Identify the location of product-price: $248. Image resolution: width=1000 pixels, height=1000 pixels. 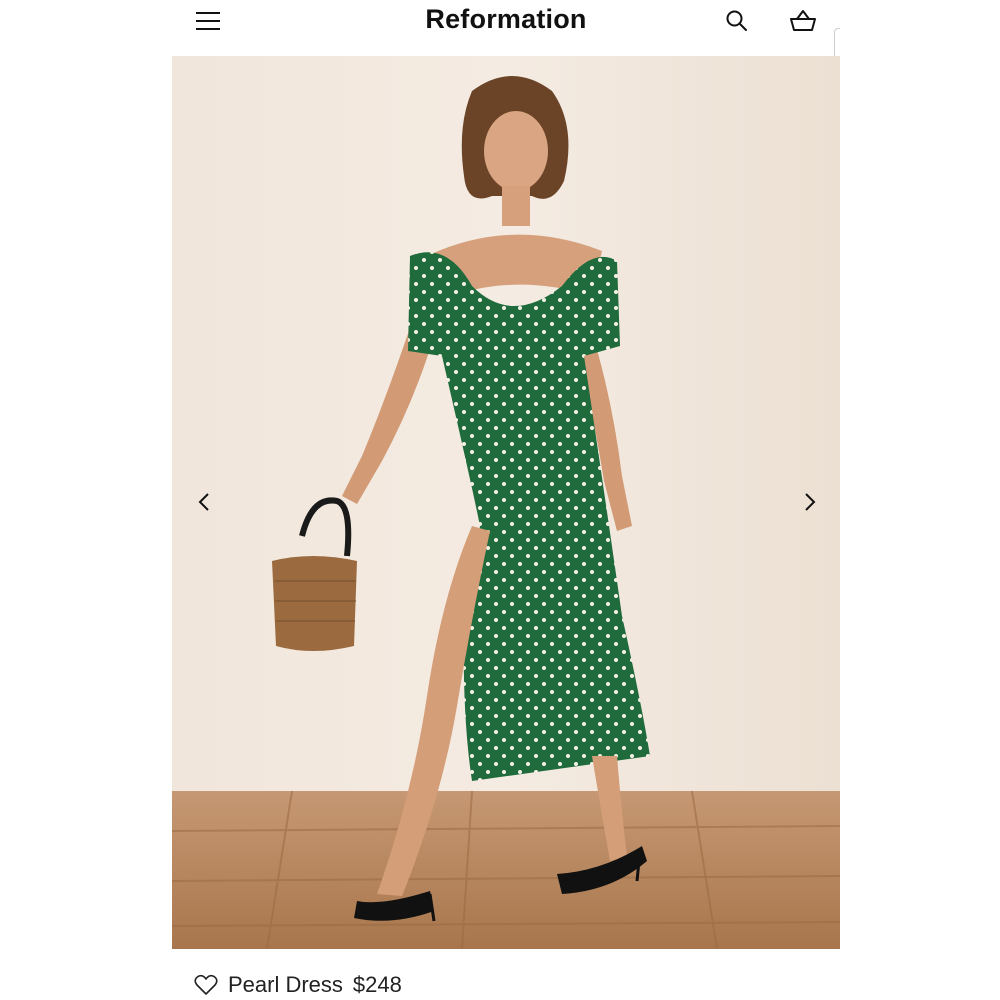
(377, 984).